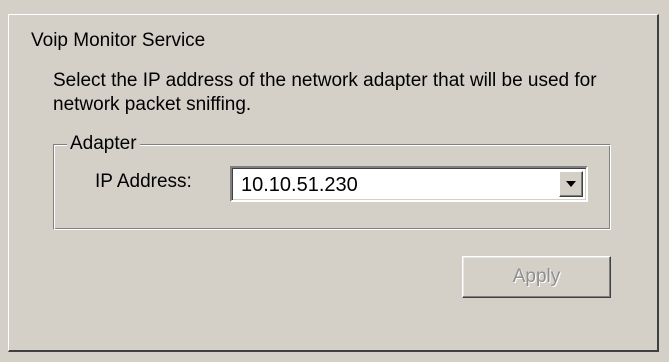 The image size is (669, 362). Describe the element at coordinates (571, 184) in the screenshot. I see `chevron-down-icon` at that location.